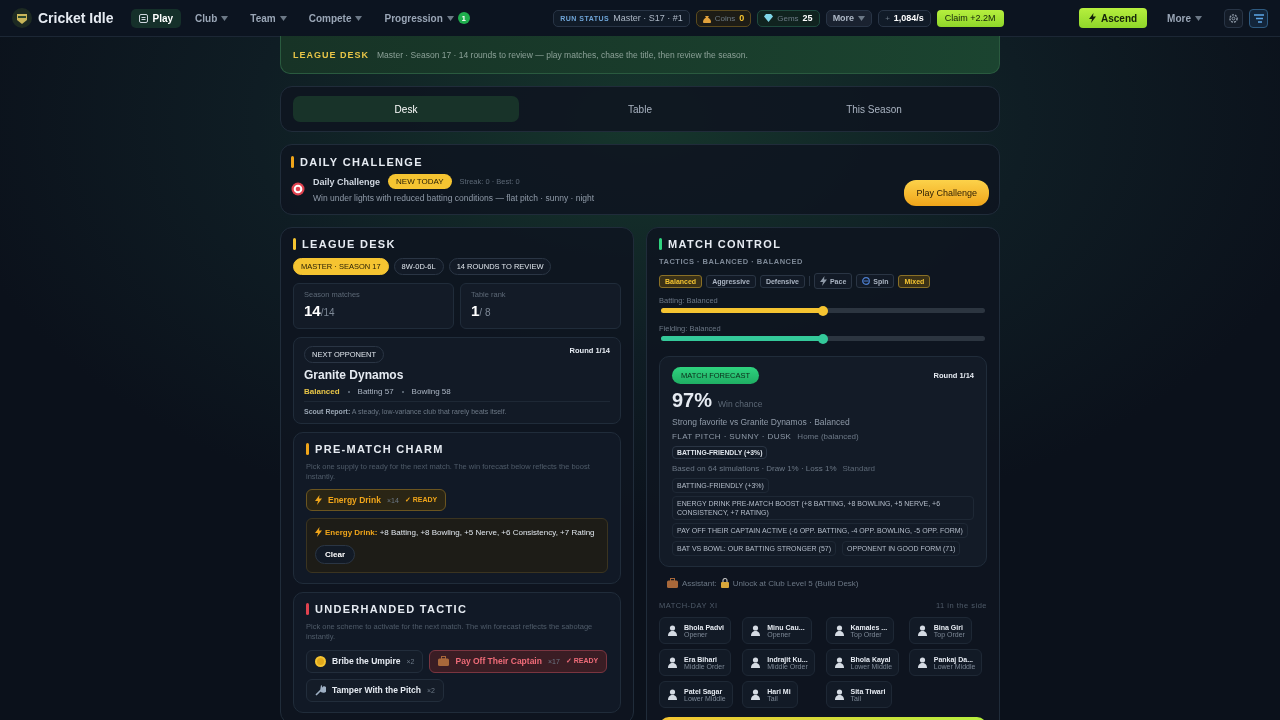  I want to click on banner-label: LEAGUE DESK, so click(331, 54).